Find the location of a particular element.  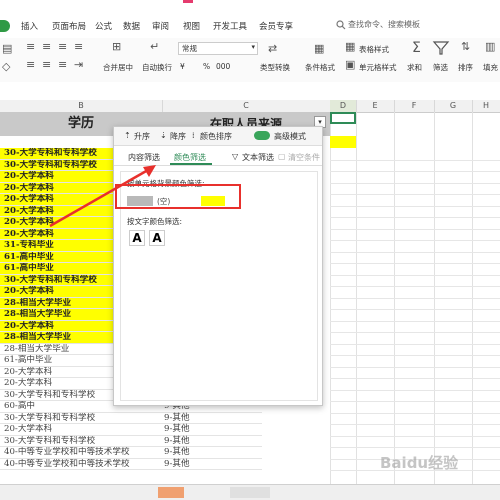

menu-formula: 公式 is located at coordinates (103, 26).